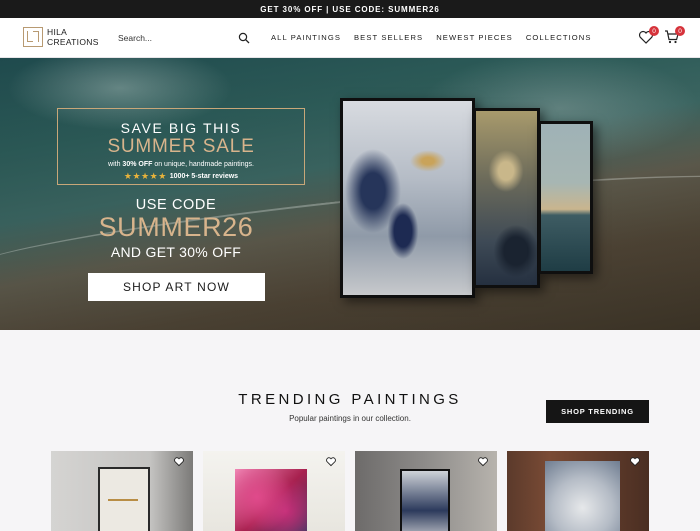 The width and height of the screenshot is (700, 531). I want to click on logo-text: HILA CREATIONS, so click(73, 37).